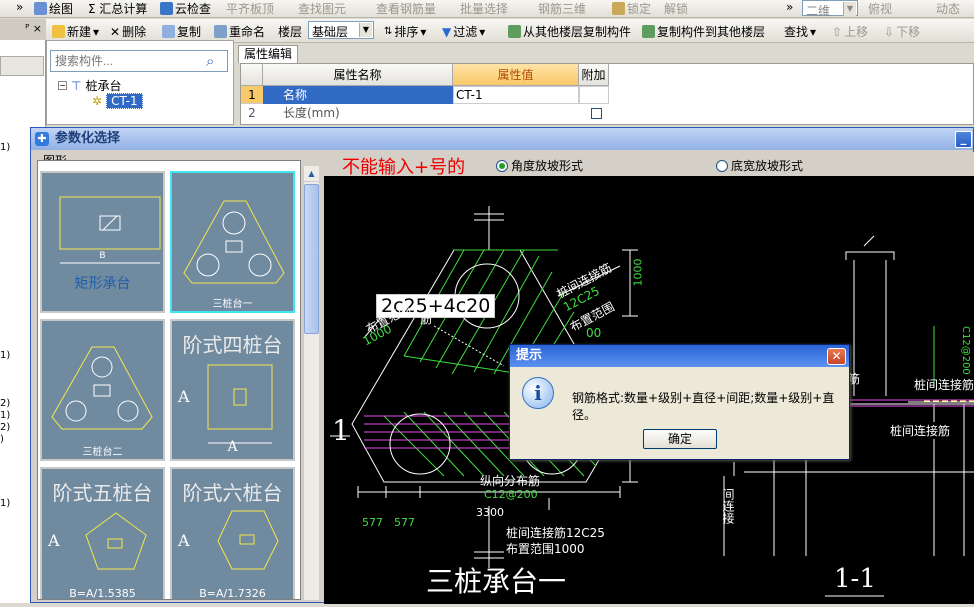  I want to click on toolbar-overflow: », so click(19, 7).